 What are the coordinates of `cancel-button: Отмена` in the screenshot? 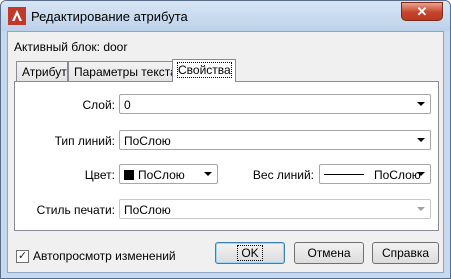 It's located at (329, 253).